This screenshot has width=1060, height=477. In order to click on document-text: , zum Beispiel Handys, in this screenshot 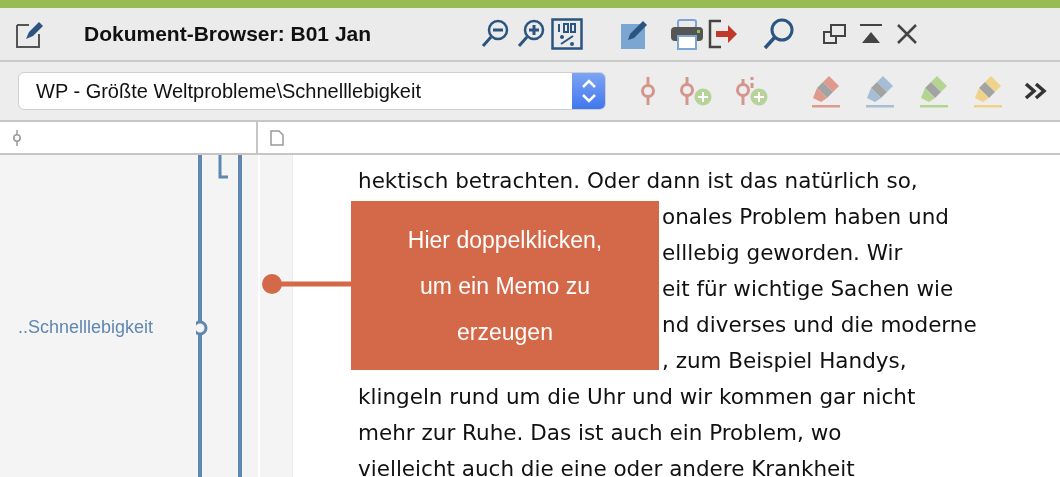, I will do `click(784, 360)`.